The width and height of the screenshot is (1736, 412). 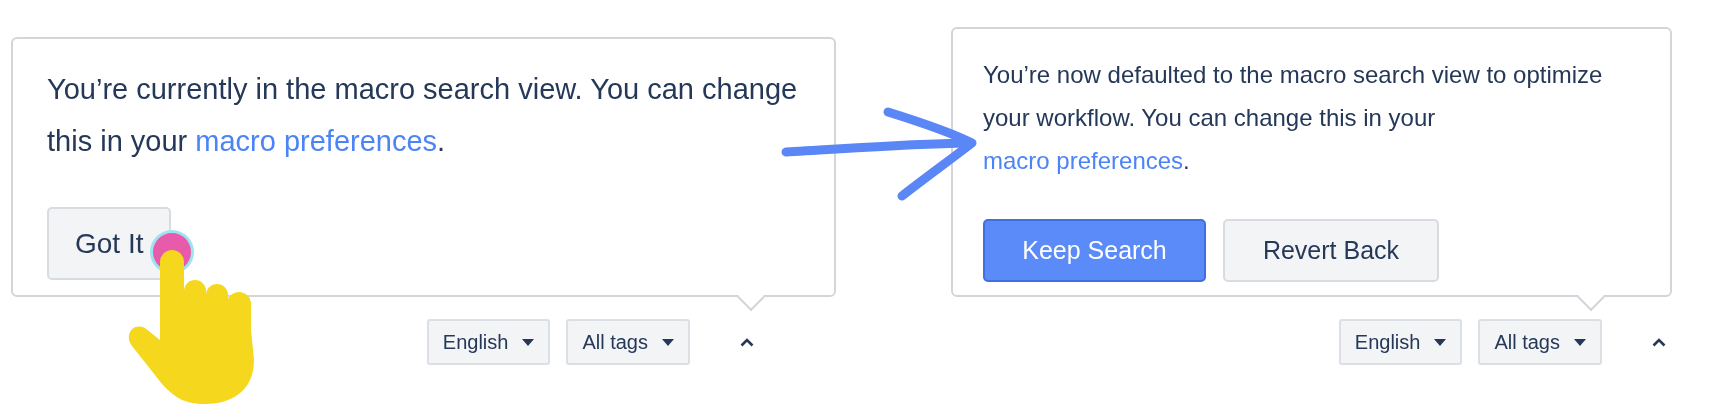 What do you see at coordinates (1331, 250) in the screenshot?
I see `dismiss-button: Revert Back` at bounding box center [1331, 250].